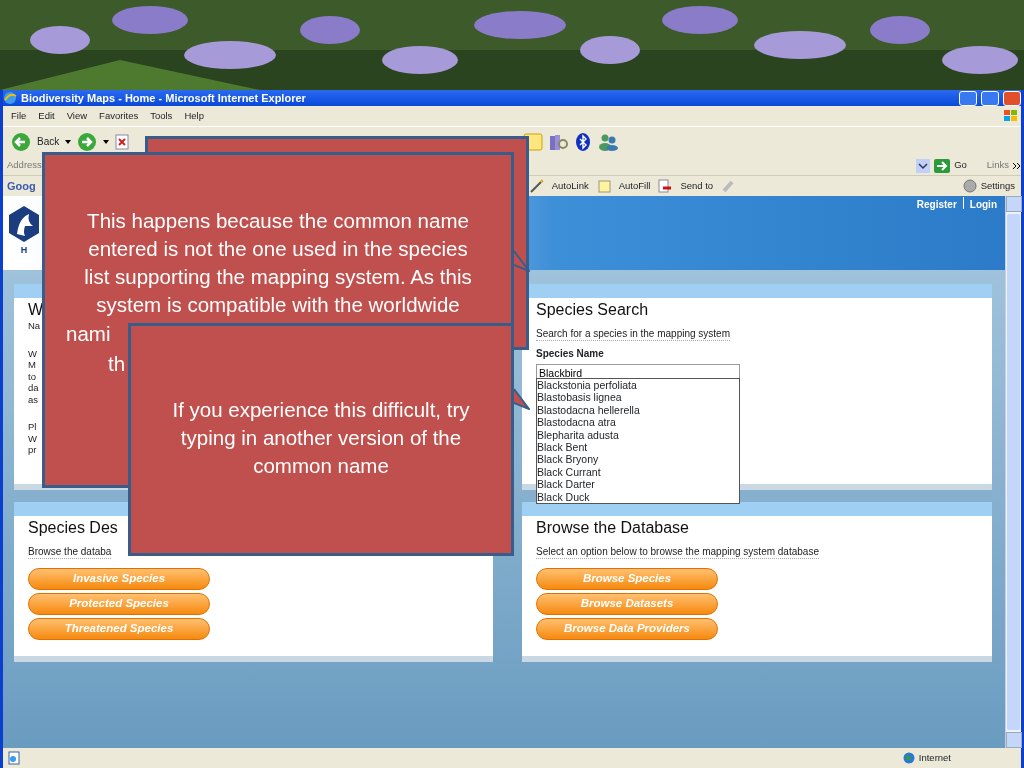  What do you see at coordinates (21, 186) in the screenshot?
I see `google-logo: Goog` at bounding box center [21, 186].